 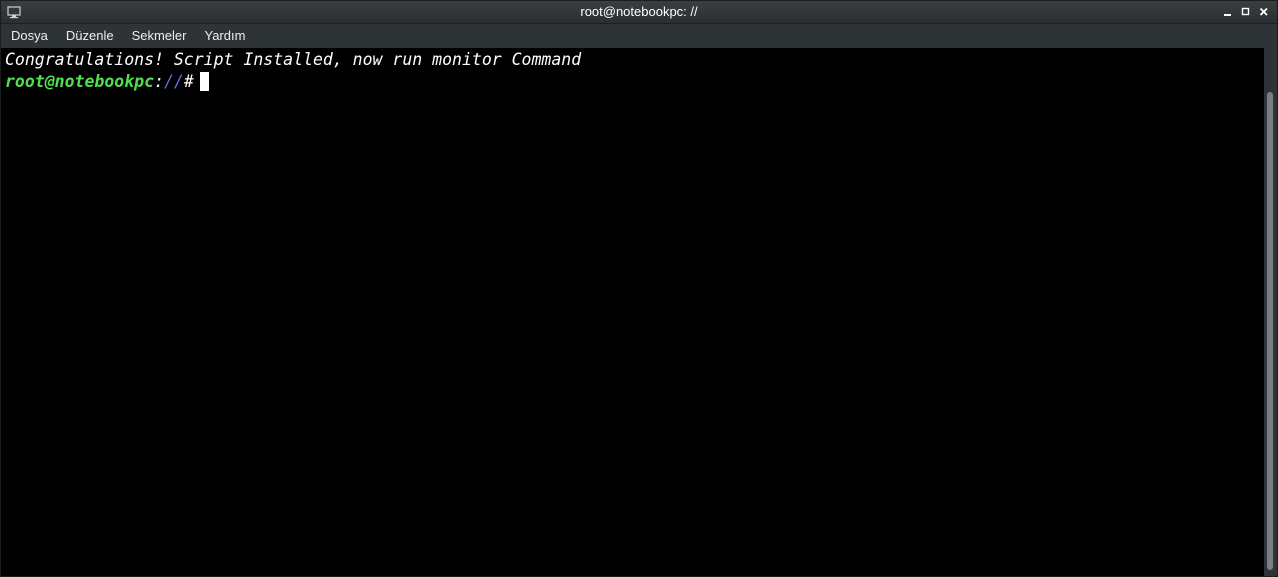 What do you see at coordinates (204, 81) in the screenshot?
I see `text-cursor` at bounding box center [204, 81].